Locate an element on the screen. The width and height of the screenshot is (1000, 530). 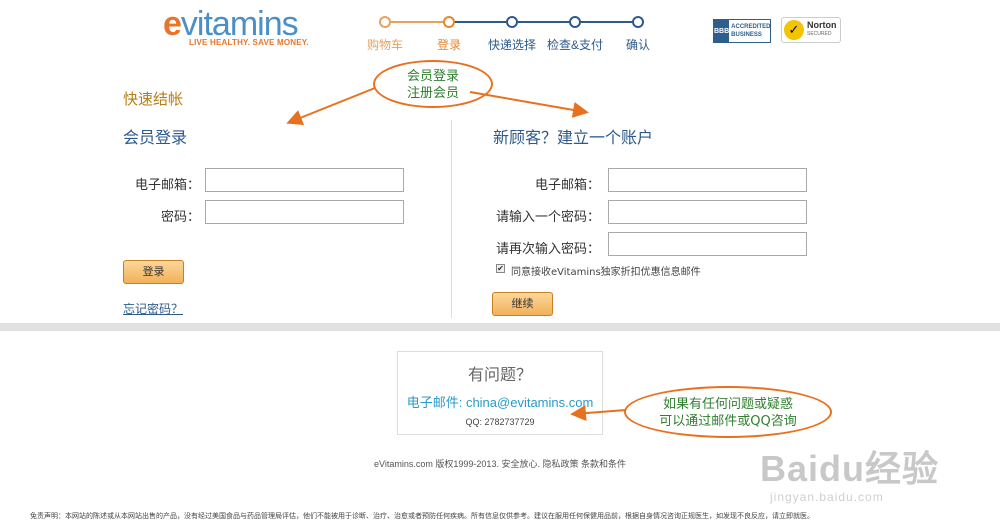
login-email-input is located at coordinates (304, 180).